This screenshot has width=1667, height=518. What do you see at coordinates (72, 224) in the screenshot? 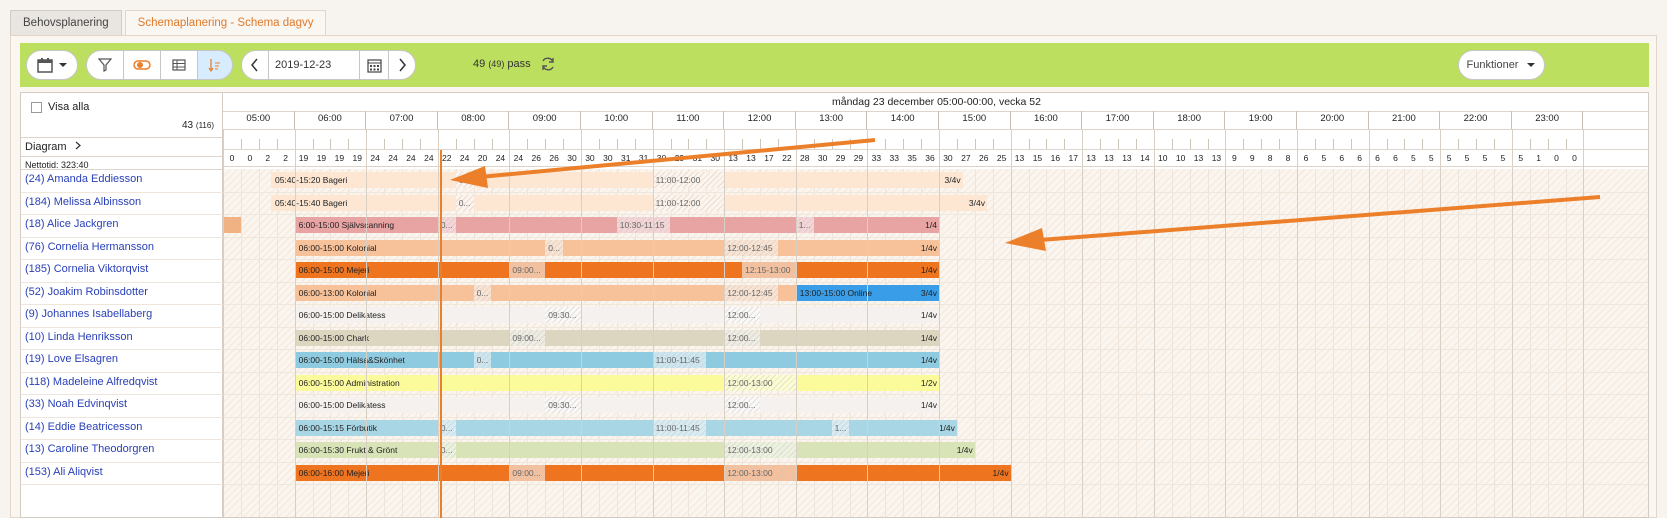
I see `employee-name: (18) Alice Jackgren` at bounding box center [72, 224].